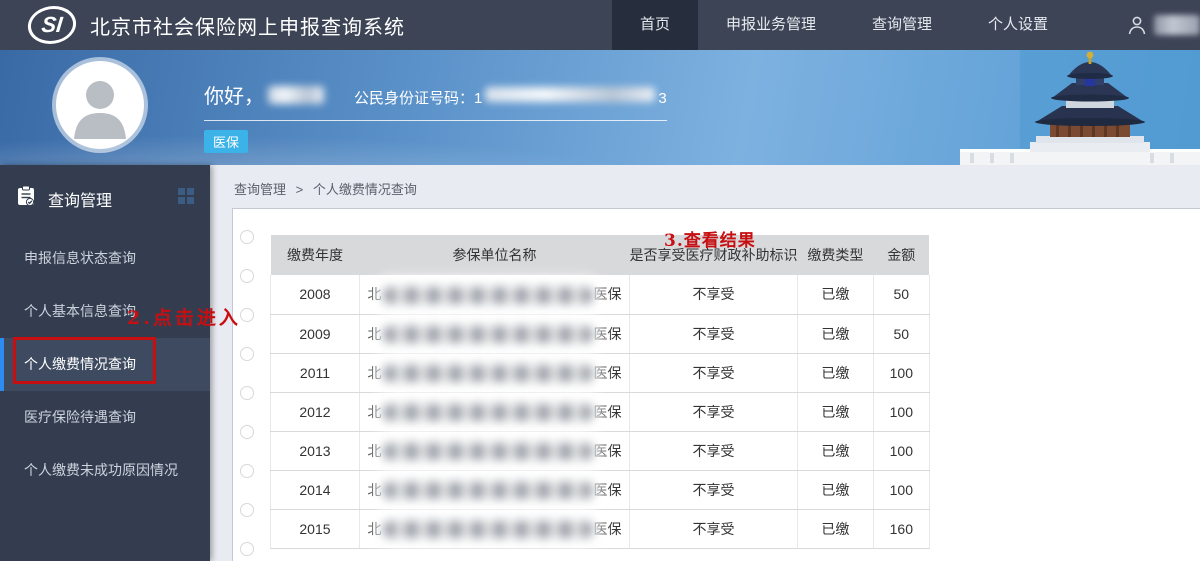  I want to click on user-menu, so click(1163, 25).